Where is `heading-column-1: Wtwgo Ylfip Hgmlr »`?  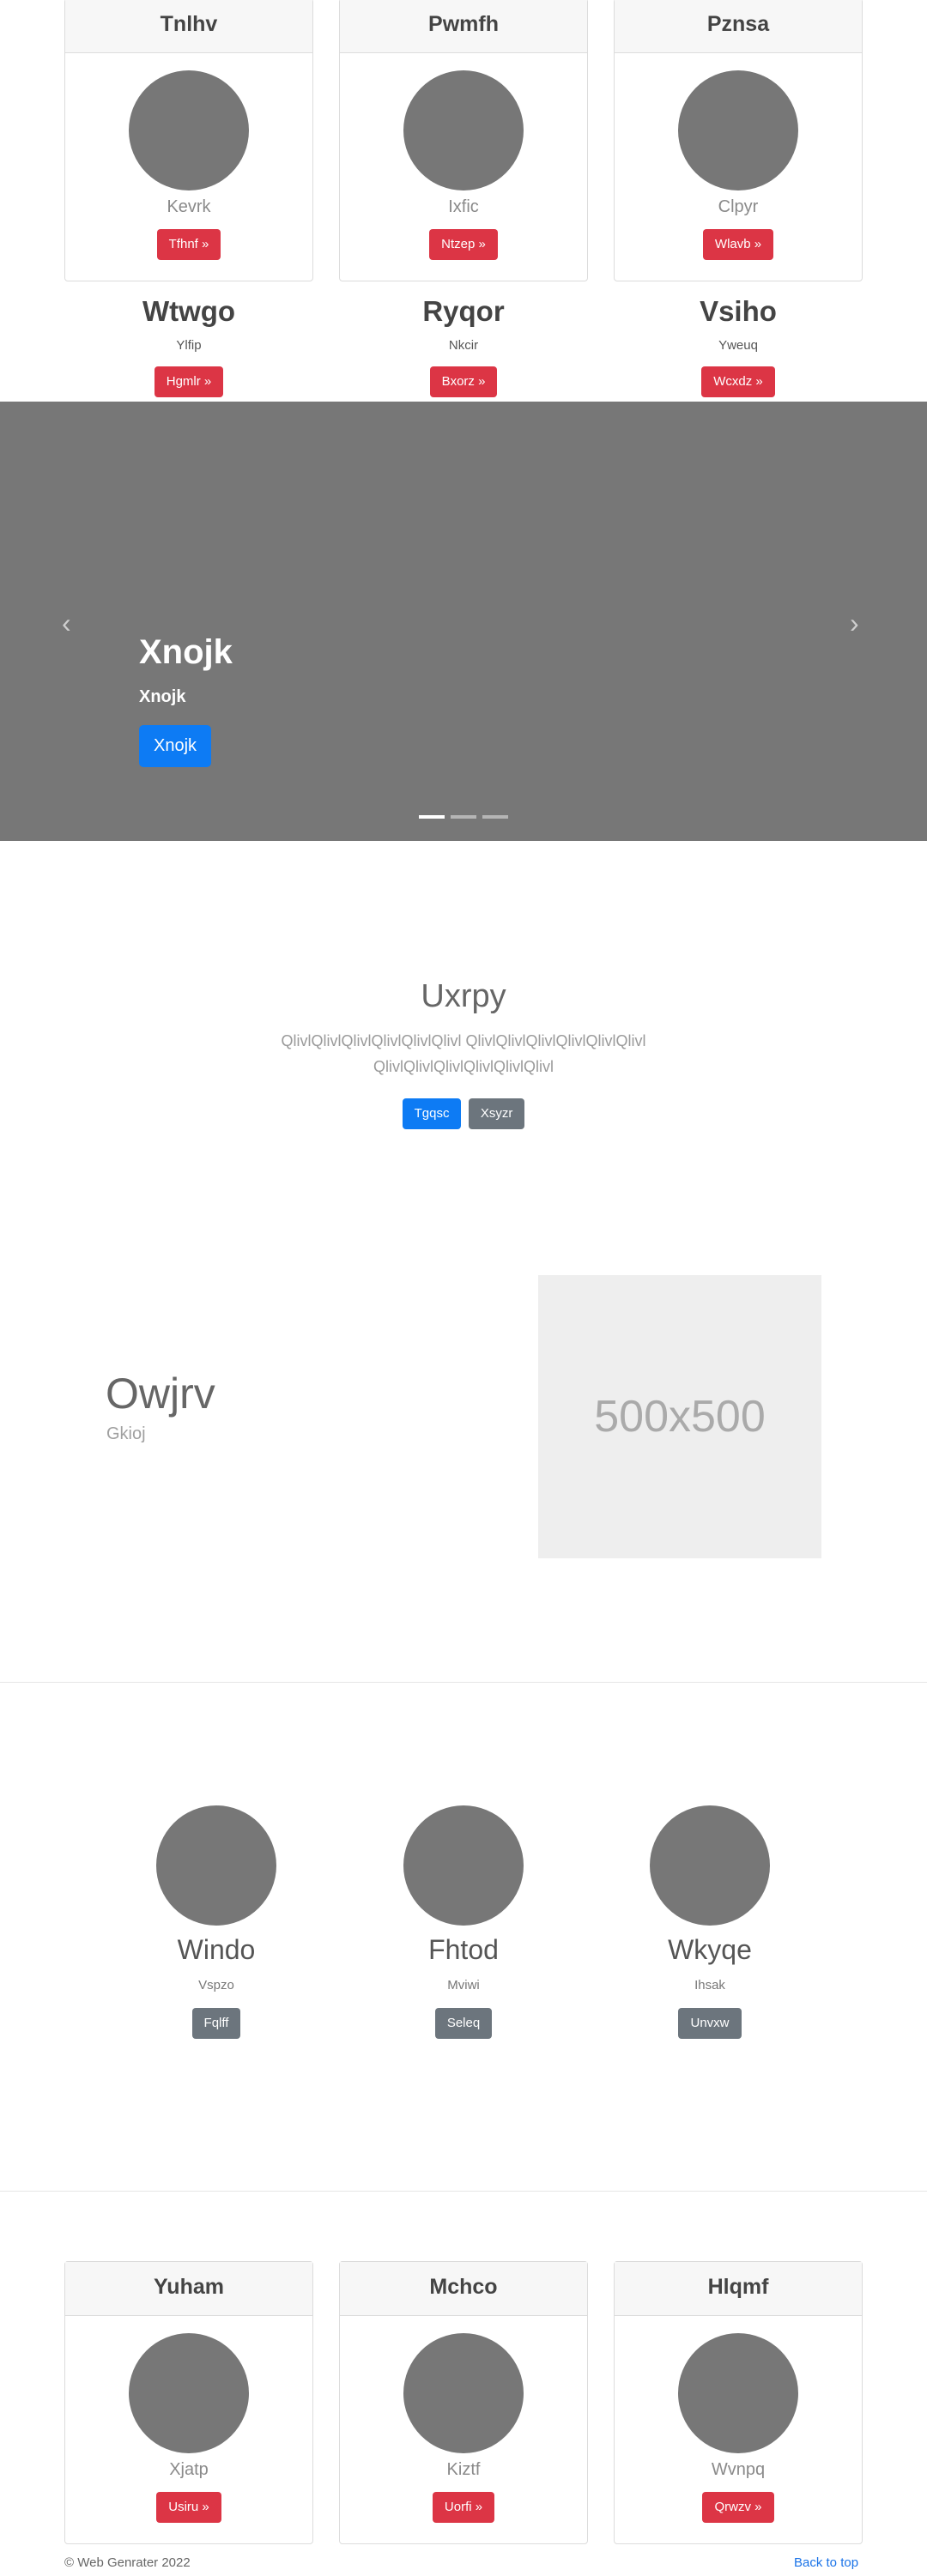 heading-column-1: Wtwgo Ylfip Hgmlr » is located at coordinates (188, 346).